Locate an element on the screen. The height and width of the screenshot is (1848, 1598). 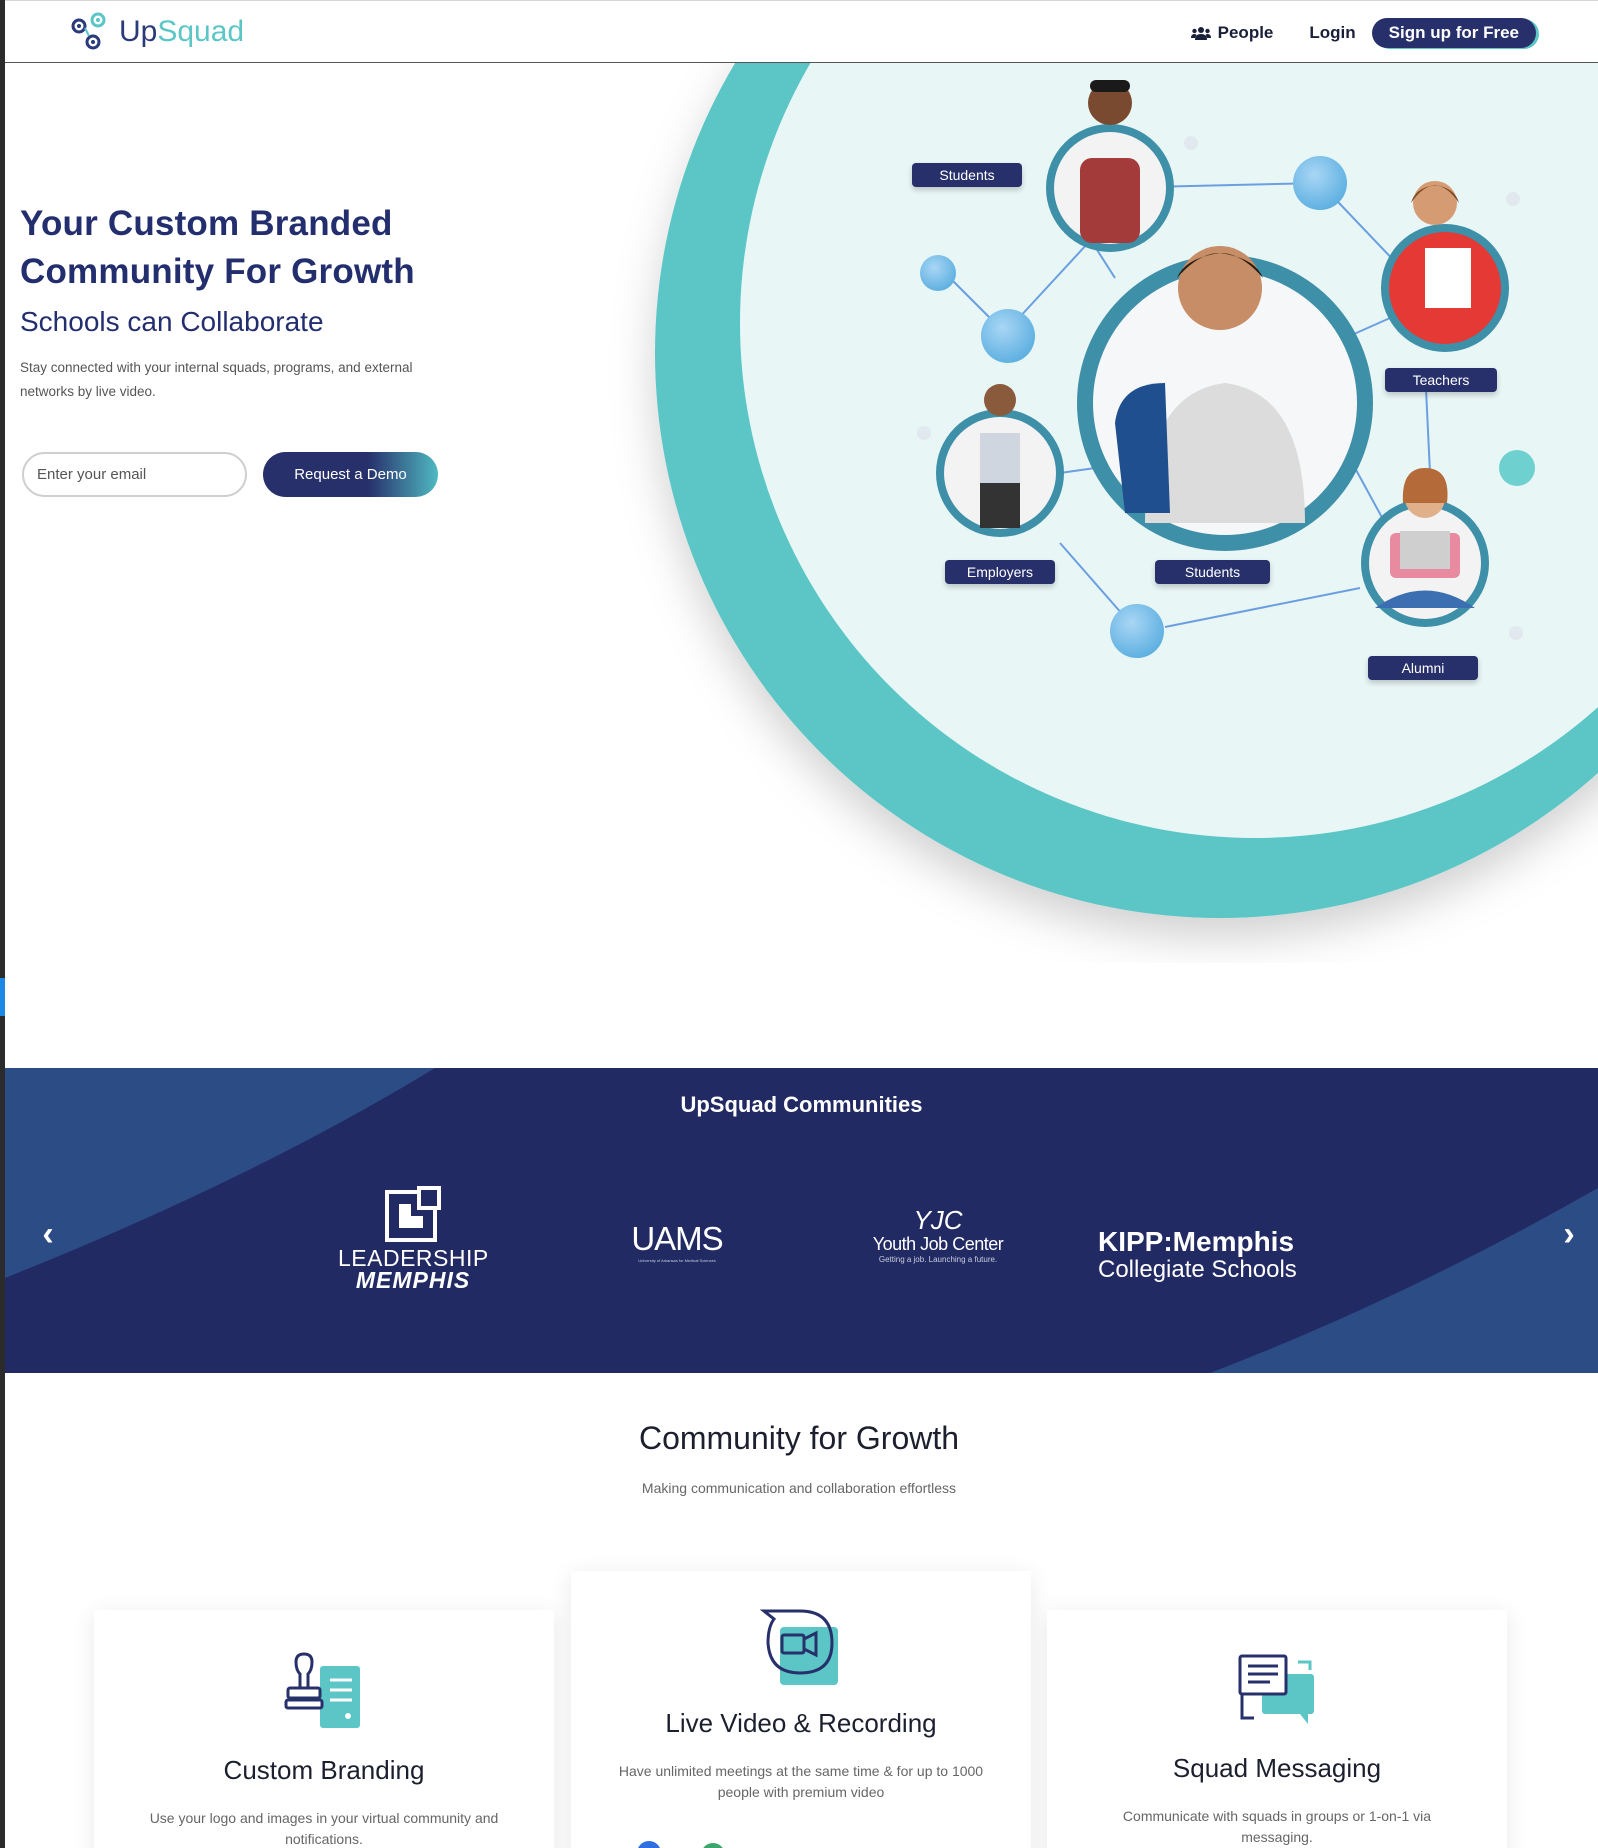
video-chat-icon is located at coordinates (798, 1647).